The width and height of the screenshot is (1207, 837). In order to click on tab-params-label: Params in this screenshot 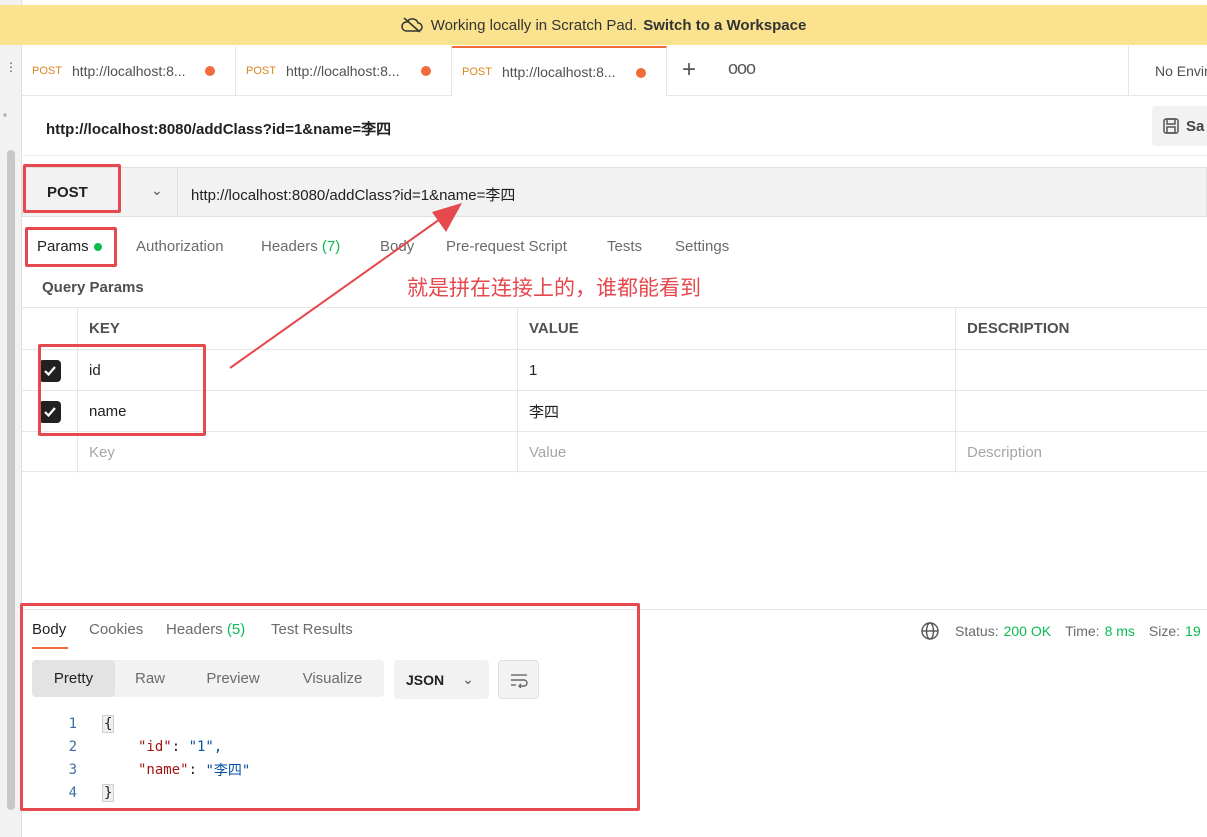, I will do `click(63, 246)`.